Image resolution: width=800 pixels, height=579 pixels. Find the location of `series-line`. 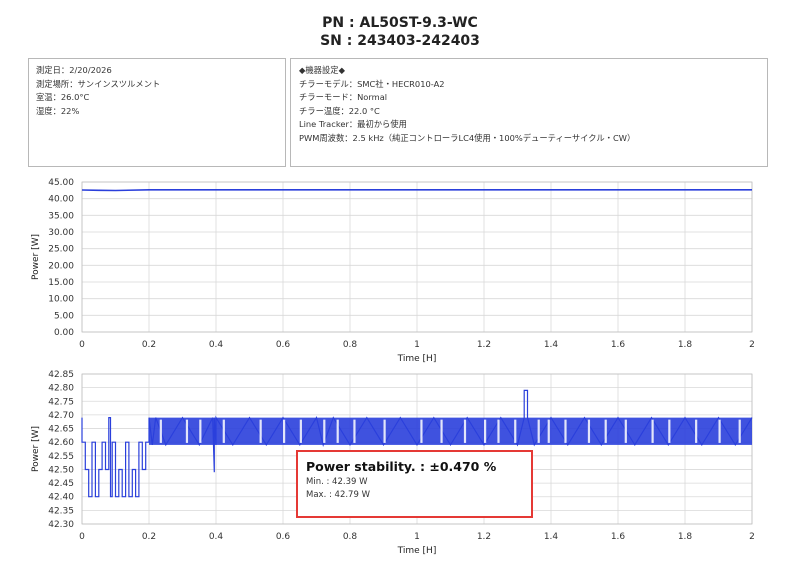

series-line is located at coordinates (416, 190).